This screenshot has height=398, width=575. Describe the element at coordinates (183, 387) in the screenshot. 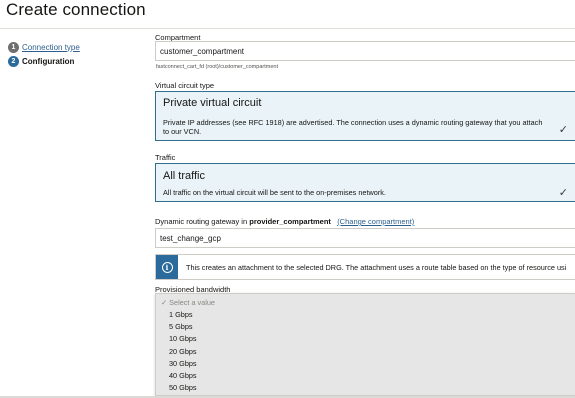

I see `bandwidth-option-50gbps: 50 Gbps` at that location.